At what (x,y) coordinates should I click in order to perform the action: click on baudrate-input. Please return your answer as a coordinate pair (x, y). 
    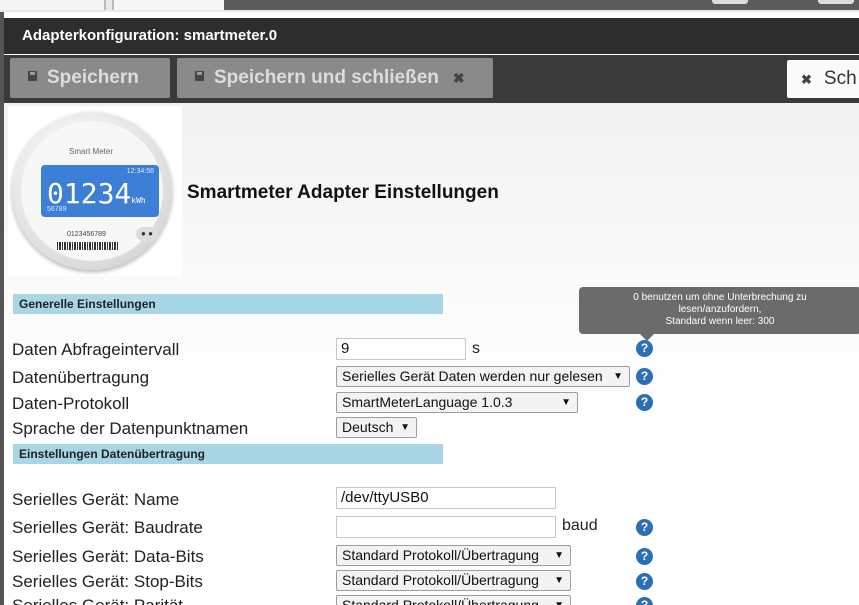
    Looking at the image, I should click on (446, 527).